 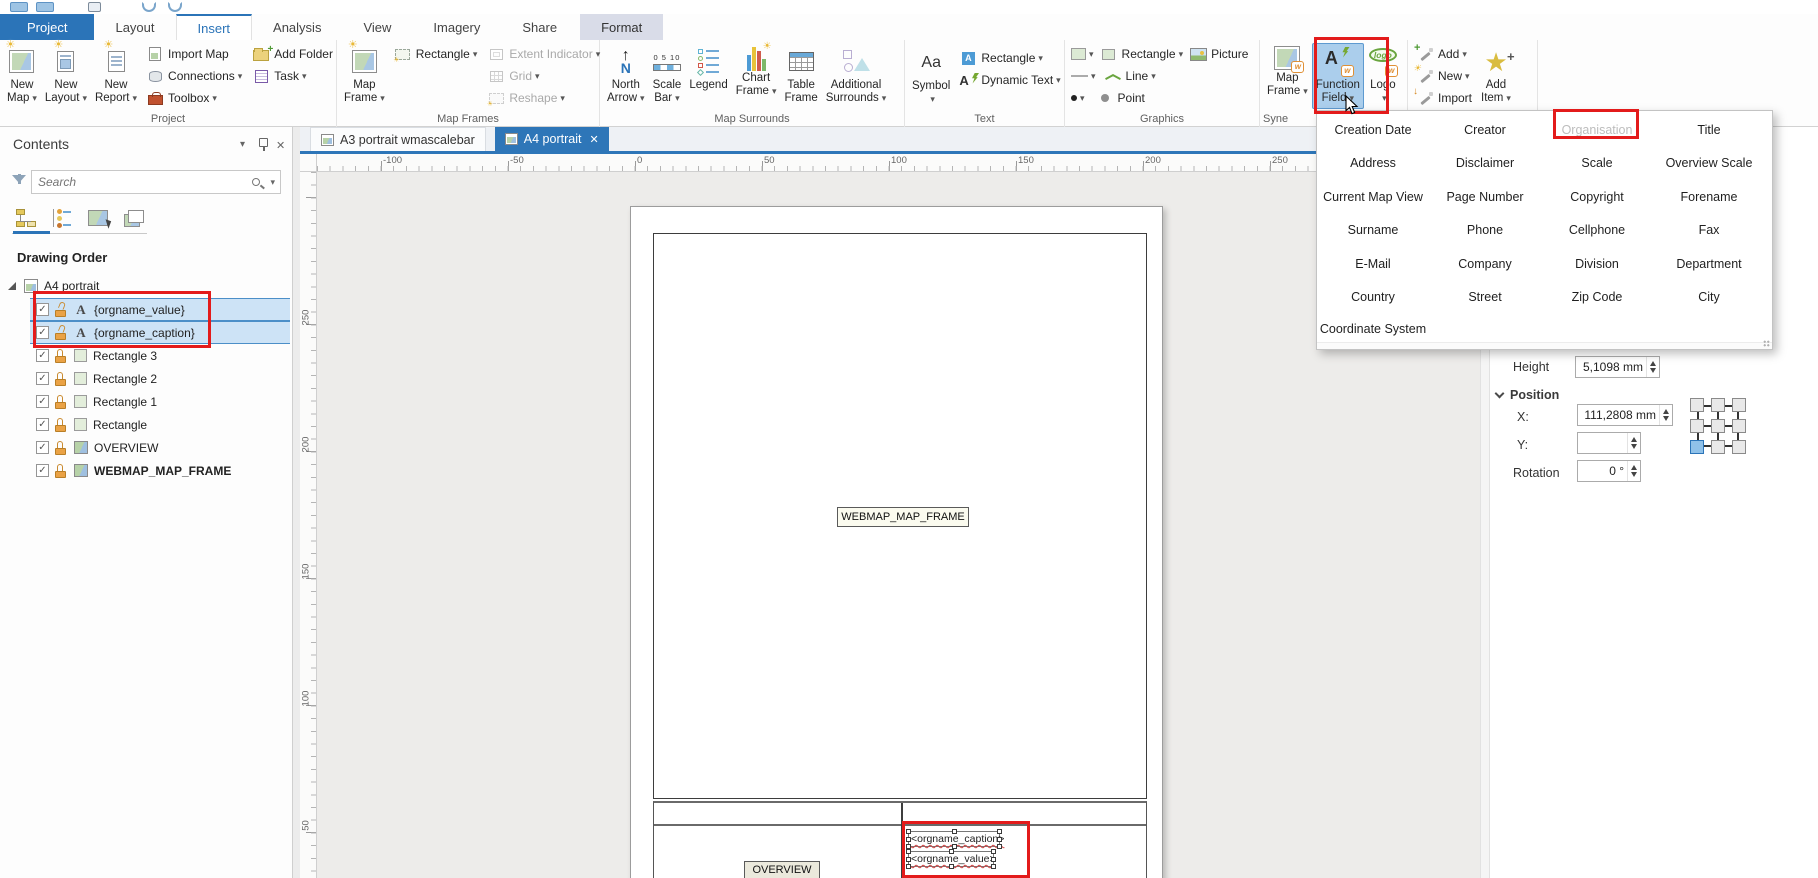 What do you see at coordinates (539, 27) in the screenshot?
I see `tab-share: Share` at bounding box center [539, 27].